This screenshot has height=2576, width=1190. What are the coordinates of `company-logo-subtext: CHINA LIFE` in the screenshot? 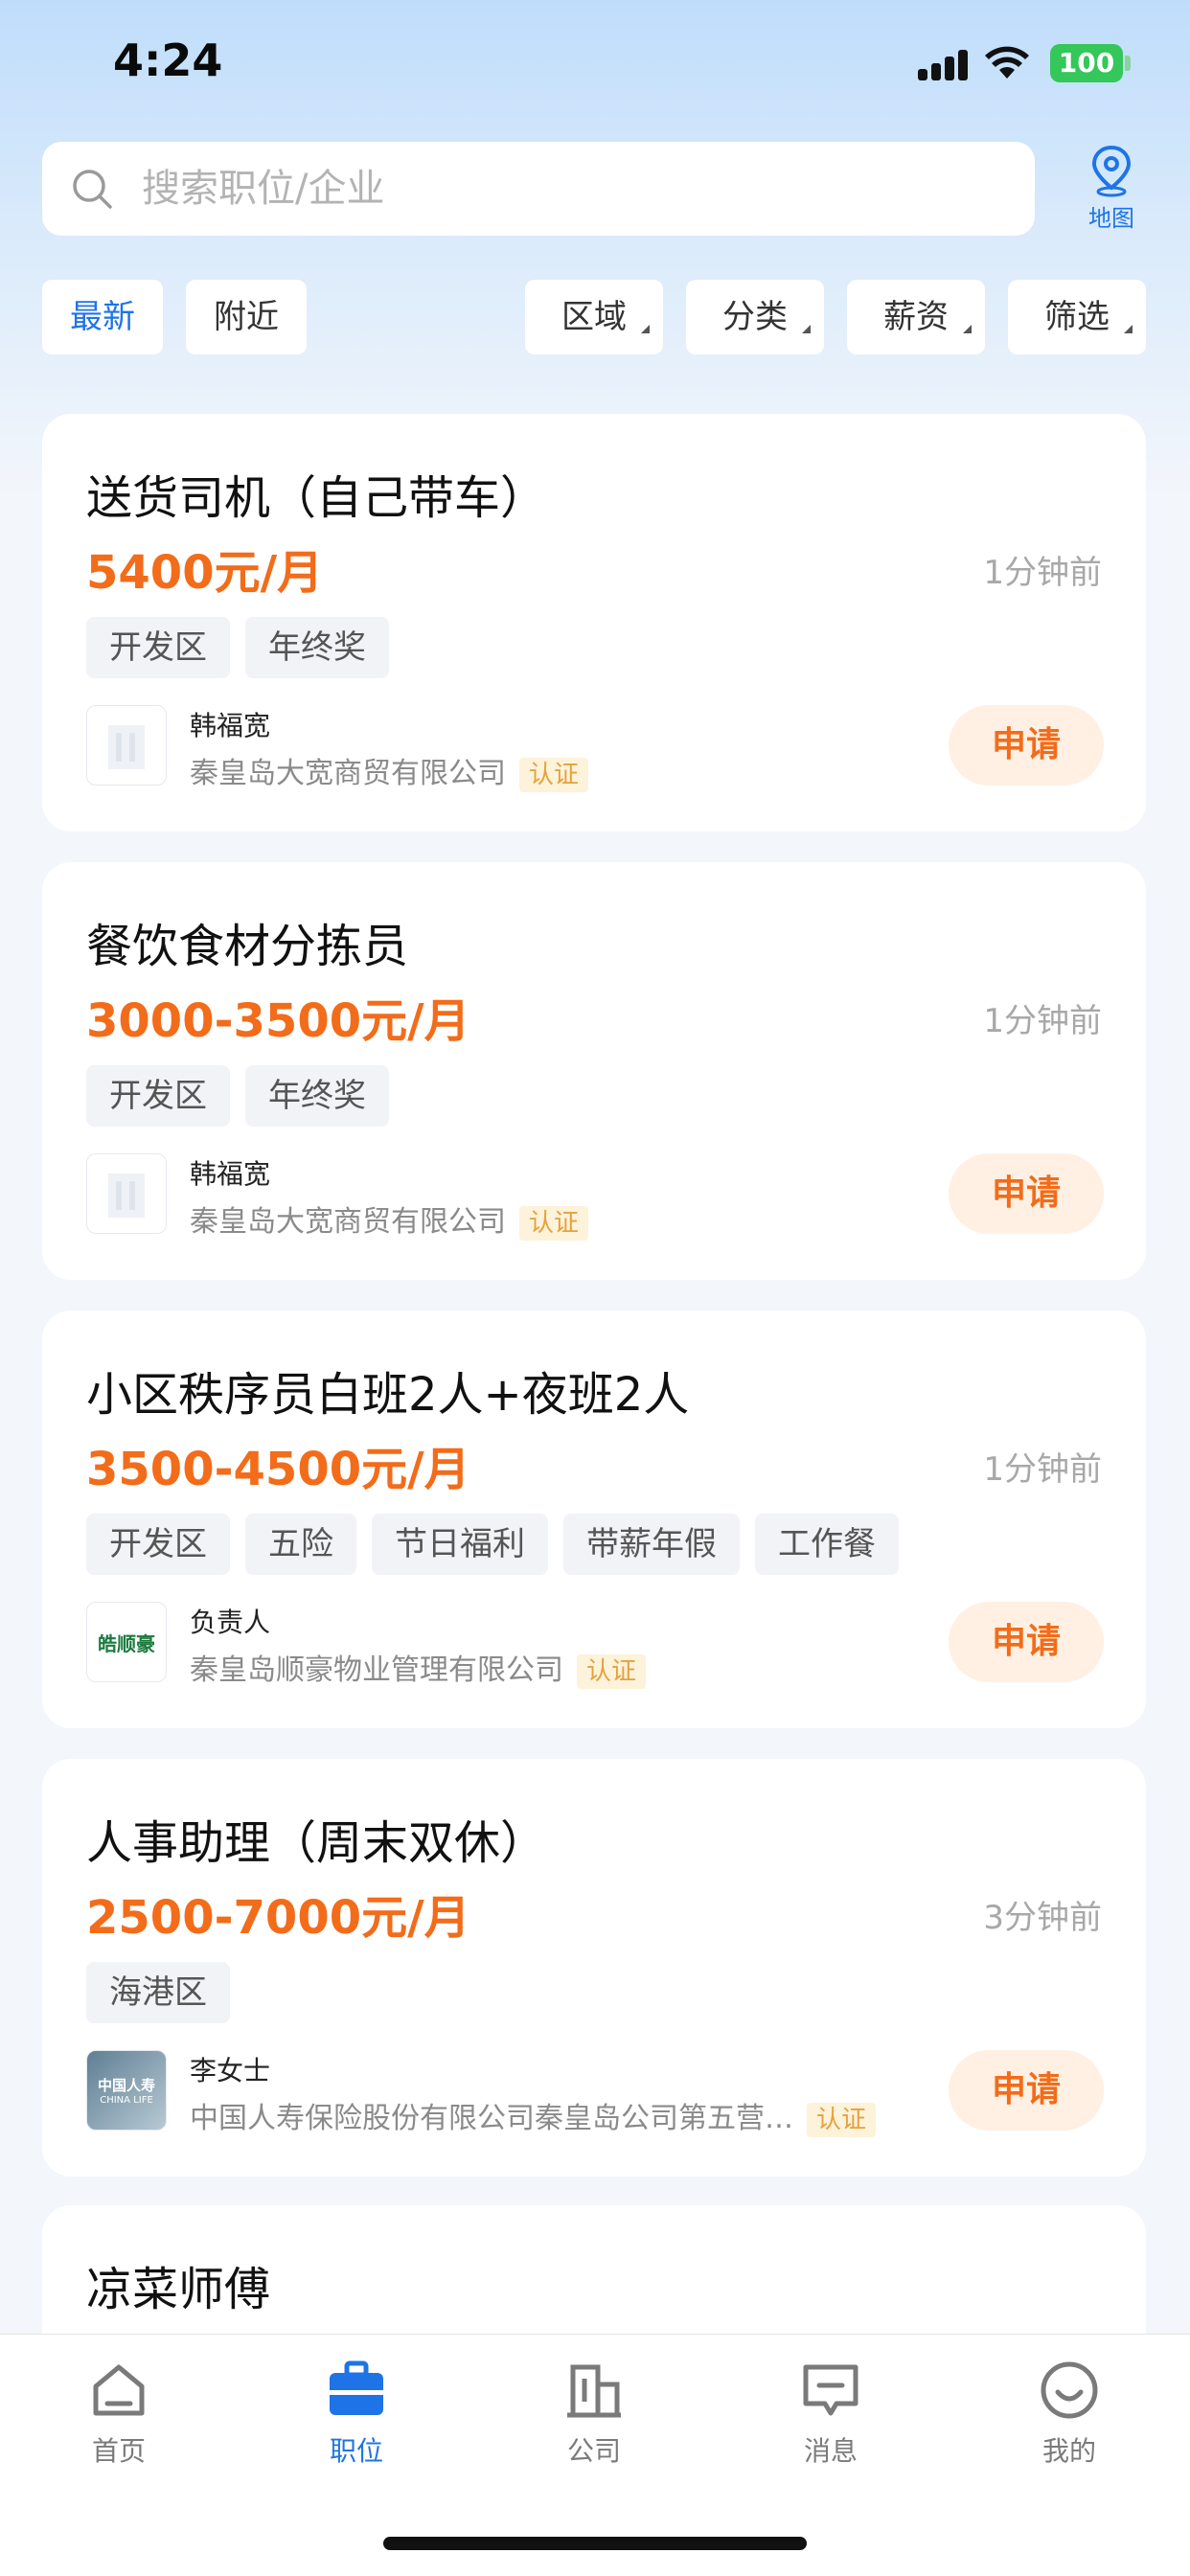 It's located at (127, 2101).